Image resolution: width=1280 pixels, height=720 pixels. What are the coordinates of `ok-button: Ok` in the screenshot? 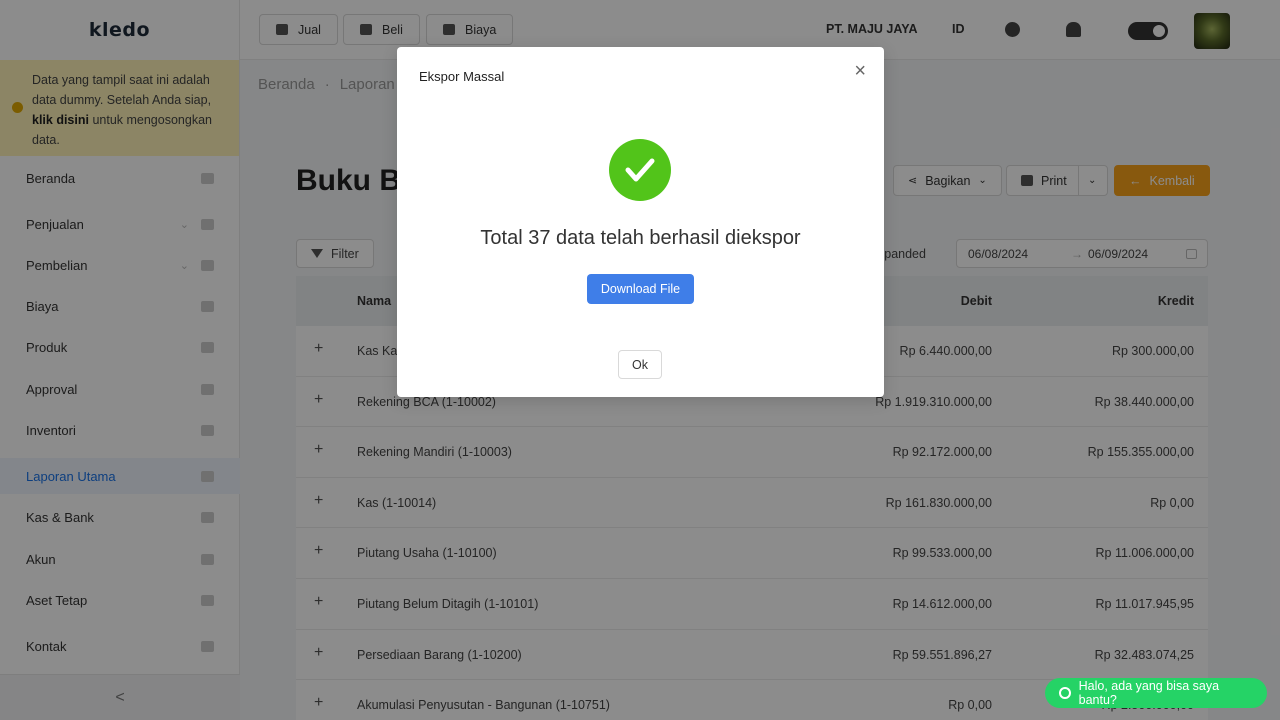 It's located at (640, 364).